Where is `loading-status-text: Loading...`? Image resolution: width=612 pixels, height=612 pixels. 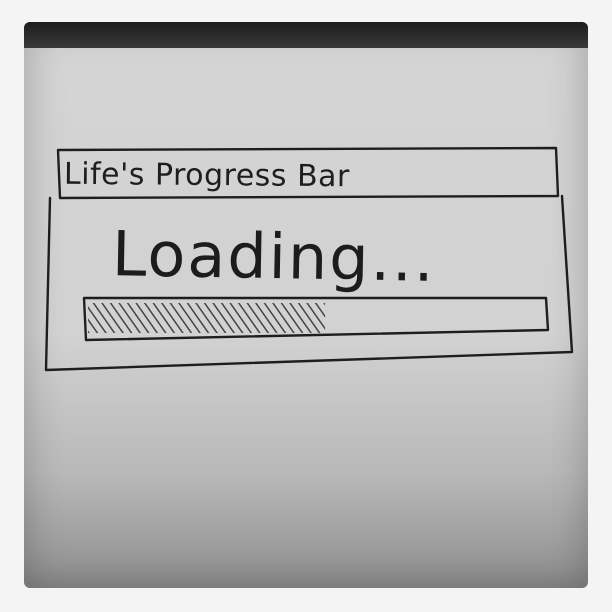 loading-status-text: Loading... is located at coordinates (274, 256).